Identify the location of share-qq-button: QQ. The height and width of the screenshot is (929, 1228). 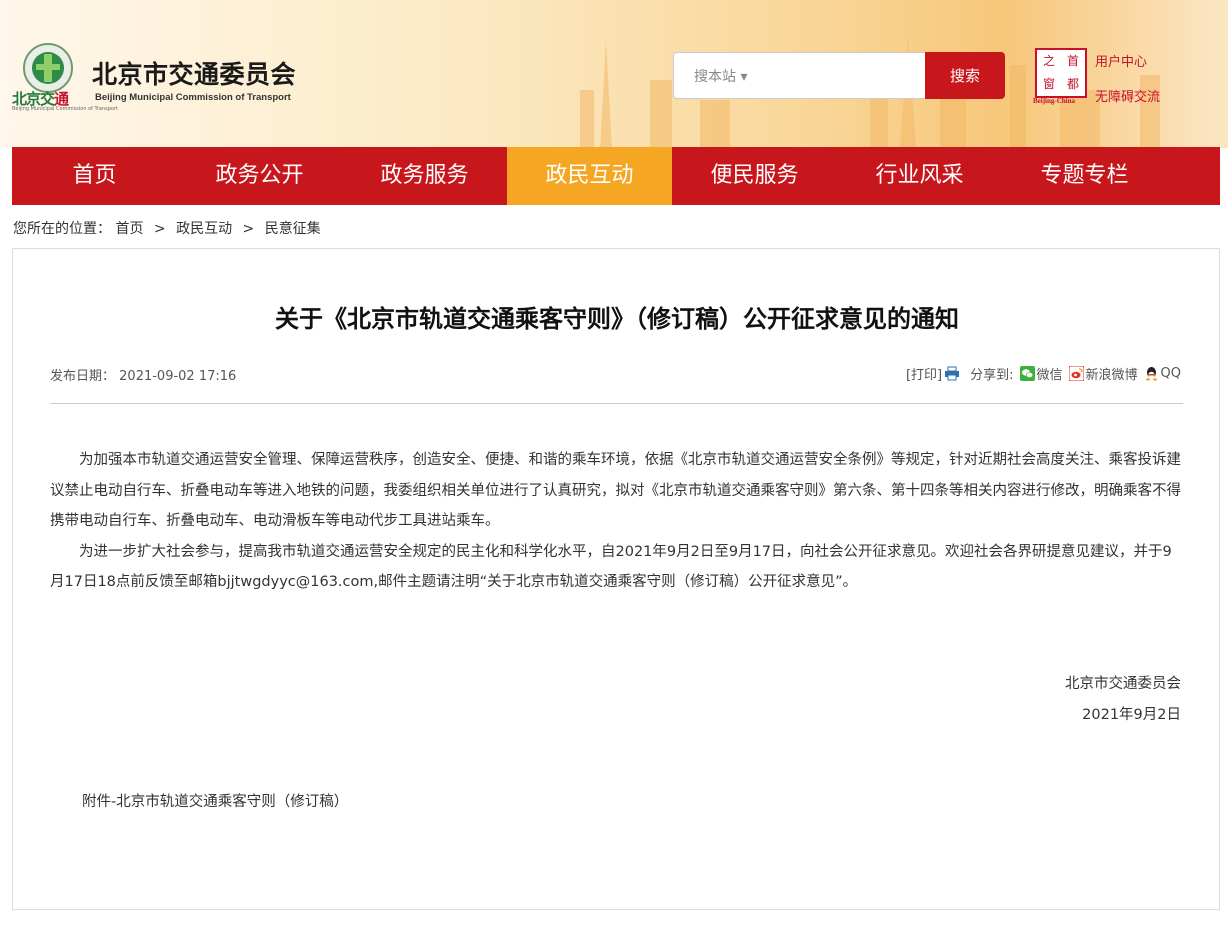
(1162, 373).